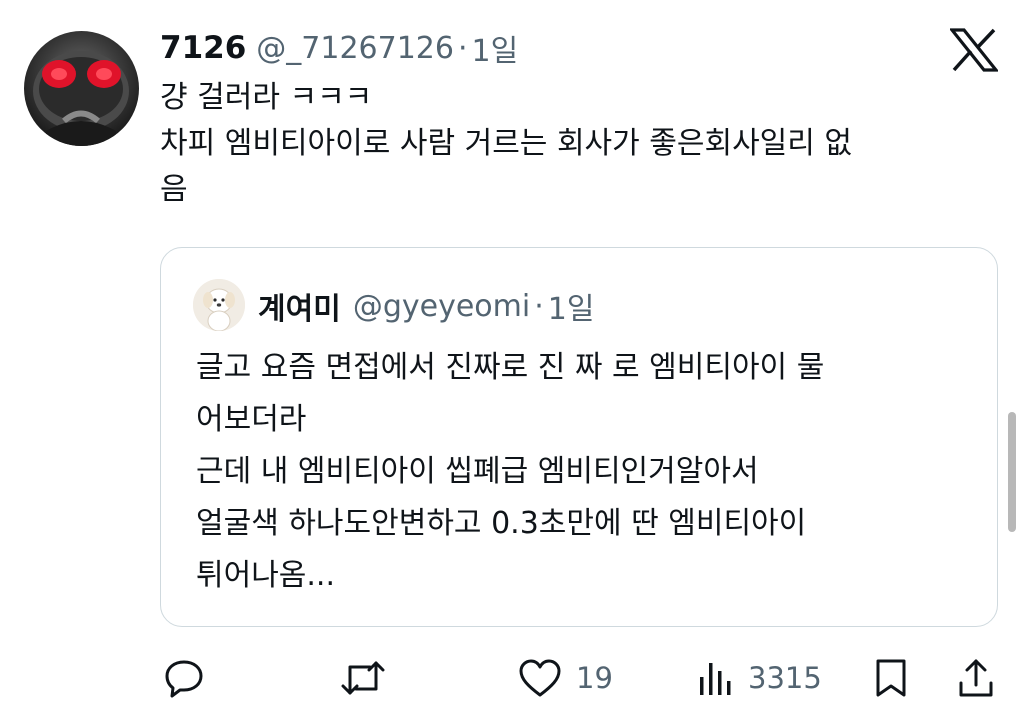  Describe the element at coordinates (512, 678) in the screenshot. I see `tweet-action-bar: 19 3315` at that location.